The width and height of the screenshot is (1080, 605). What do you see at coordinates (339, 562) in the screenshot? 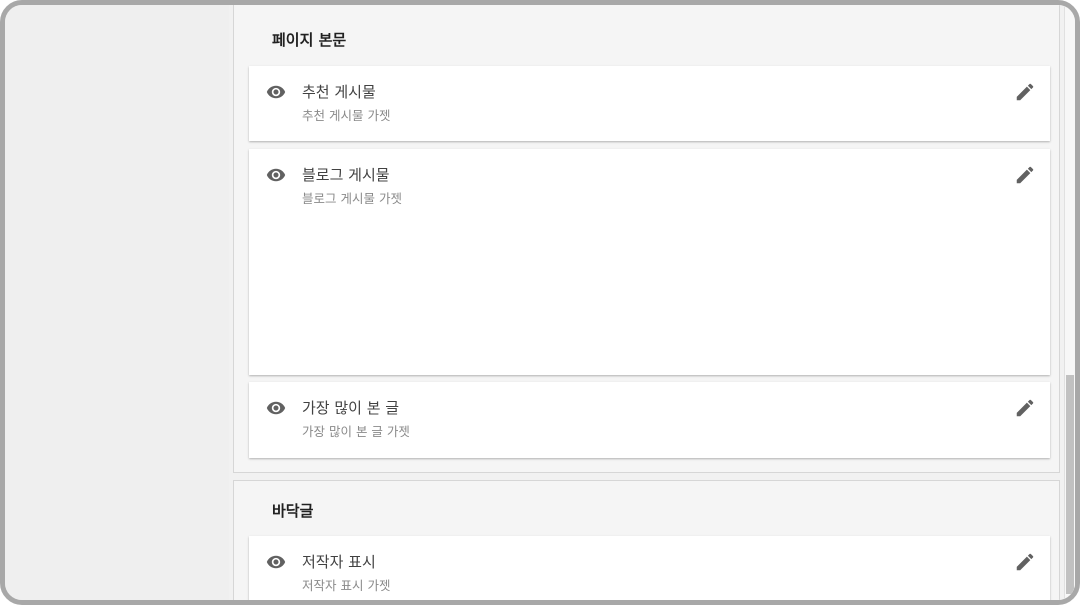
I see `widget-title: 저작자 표시` at bounding box center [339, 562].